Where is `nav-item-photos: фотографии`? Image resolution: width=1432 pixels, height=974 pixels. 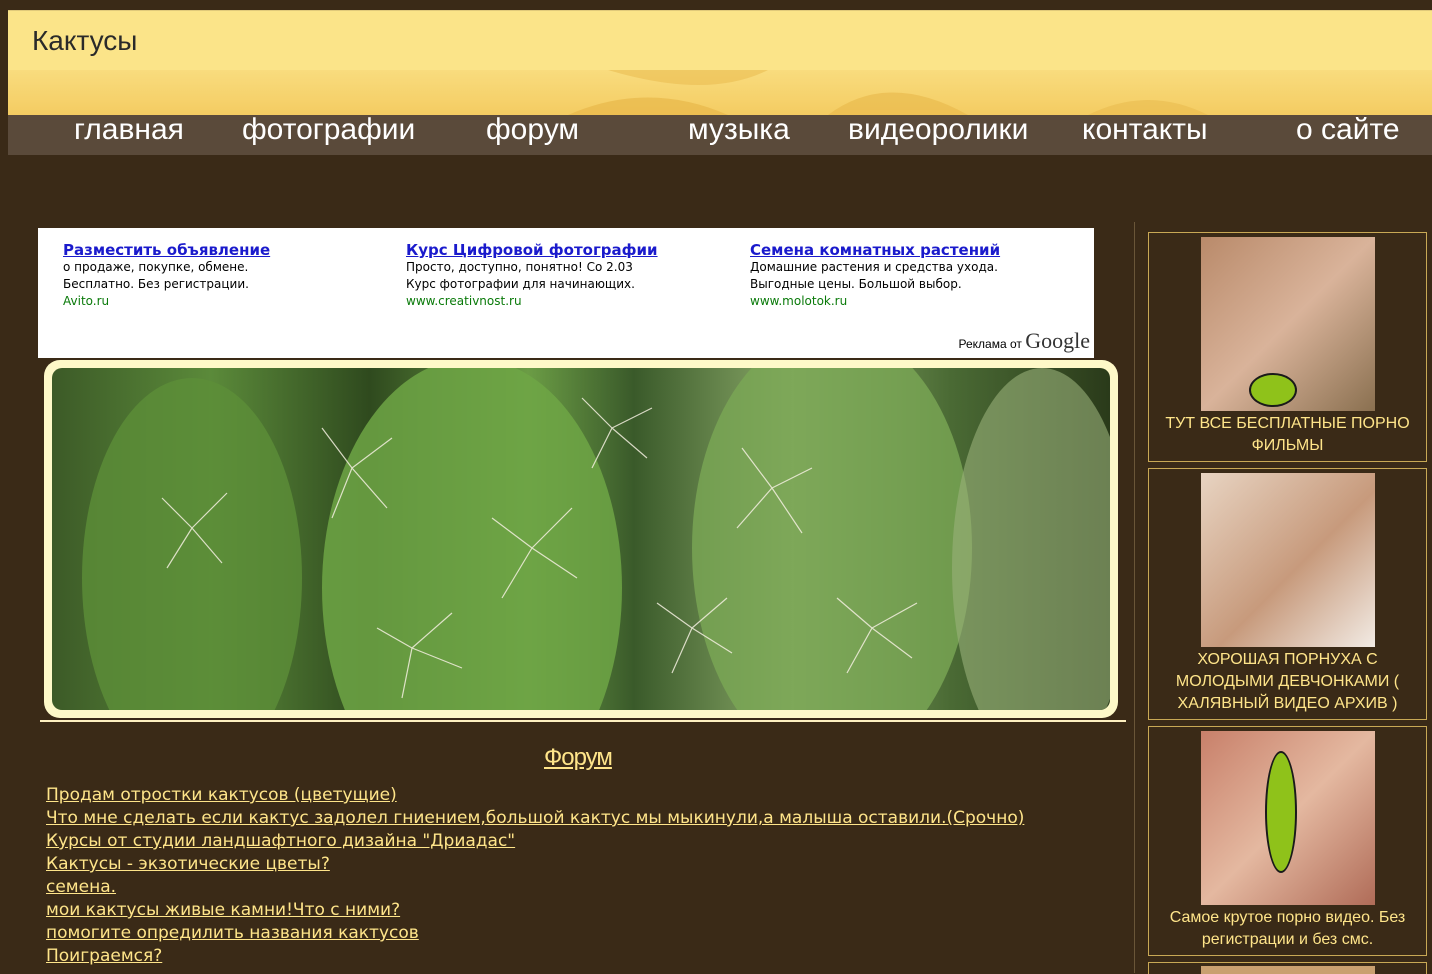 nav-item-photos: фотографии is located at coordinates (328, 130).